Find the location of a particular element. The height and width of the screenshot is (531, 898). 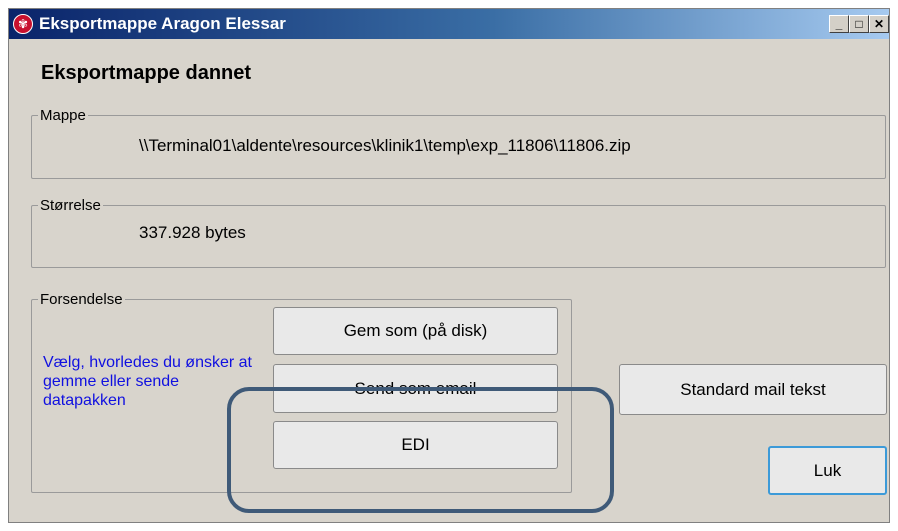

title-bar: ✾ Eksportmappe Aragon Elessar _ □ ✕ is located at coordinates (449, 24).